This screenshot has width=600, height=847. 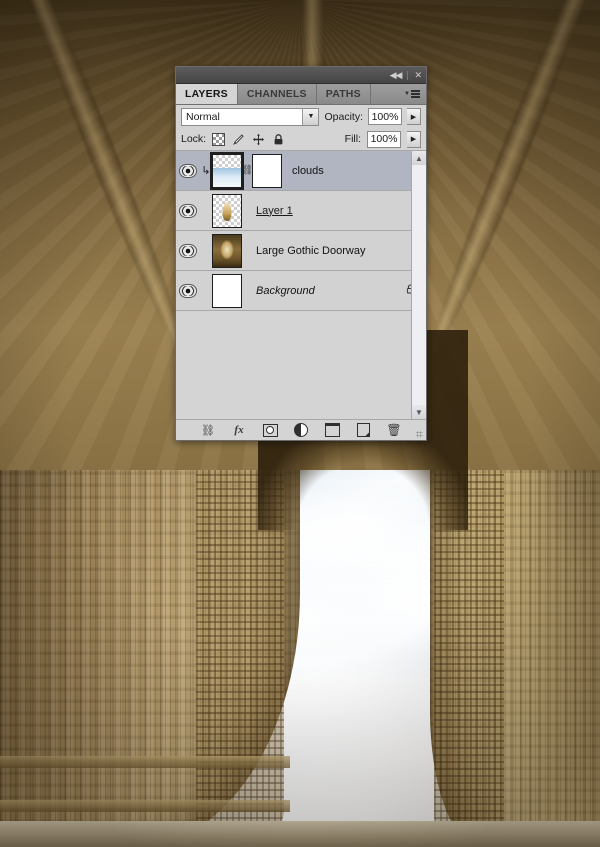 I want to click on layer-name-layer-1: Layer 1, so click(x=274, y=211).